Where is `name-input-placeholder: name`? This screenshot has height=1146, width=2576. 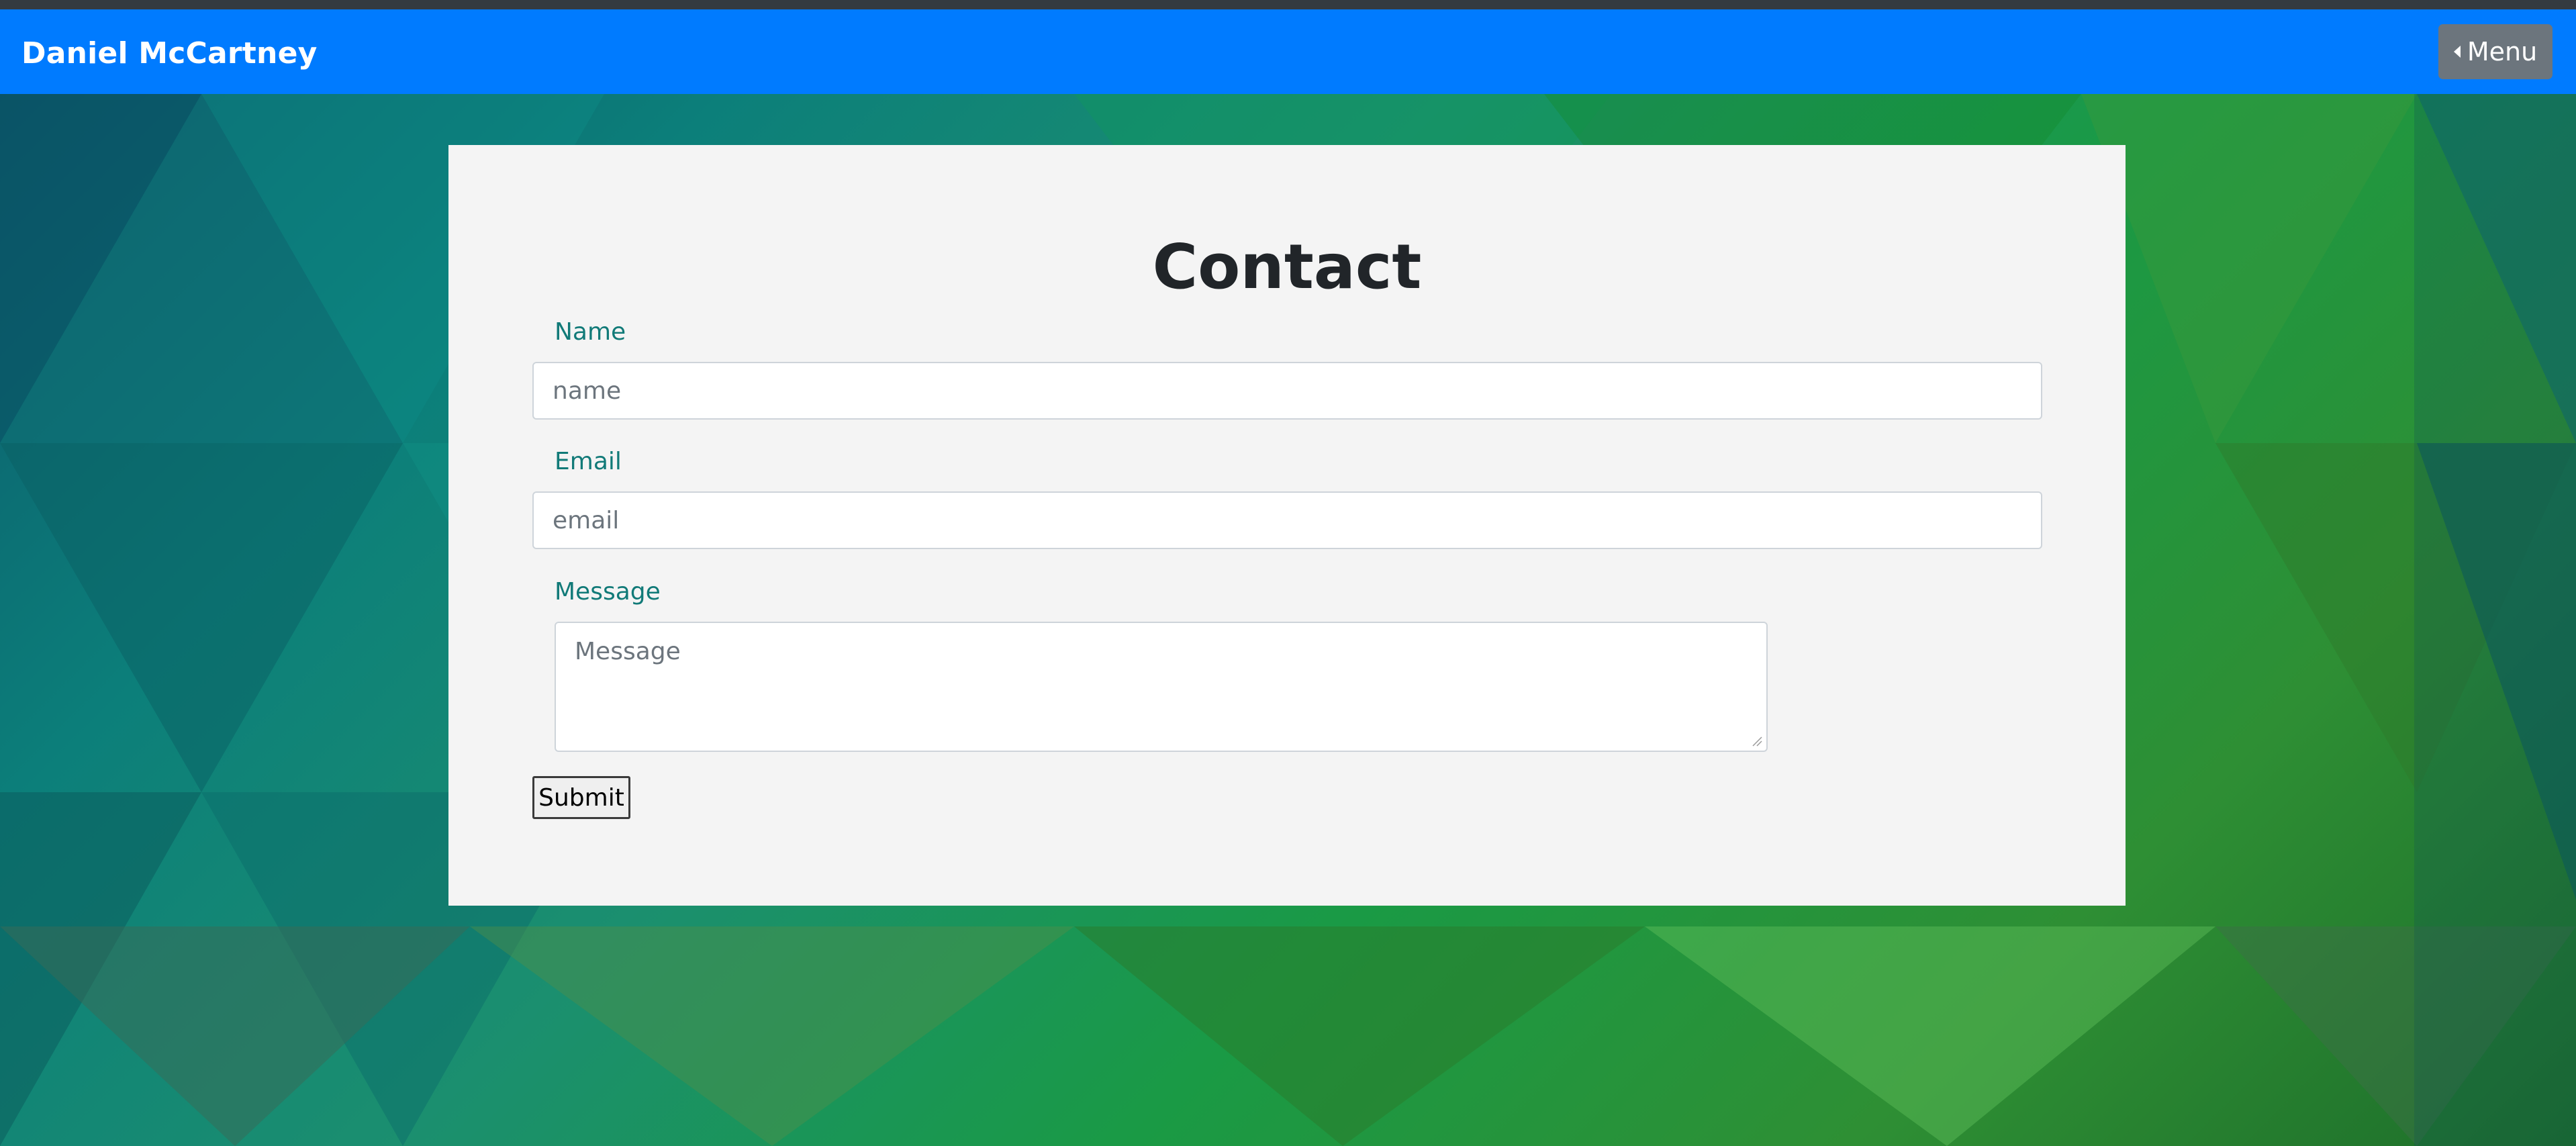
name-input-placeholder: name is located at coordinates (587, 391).